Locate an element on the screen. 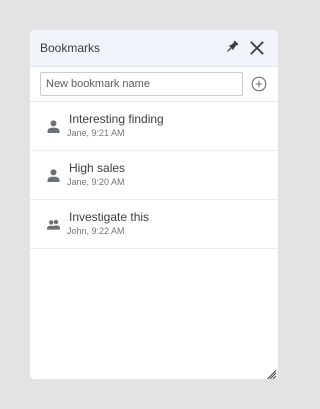 The width and height of the screenshot is (320, 409). bookmark-name-input is located at coordinates (141, 84).